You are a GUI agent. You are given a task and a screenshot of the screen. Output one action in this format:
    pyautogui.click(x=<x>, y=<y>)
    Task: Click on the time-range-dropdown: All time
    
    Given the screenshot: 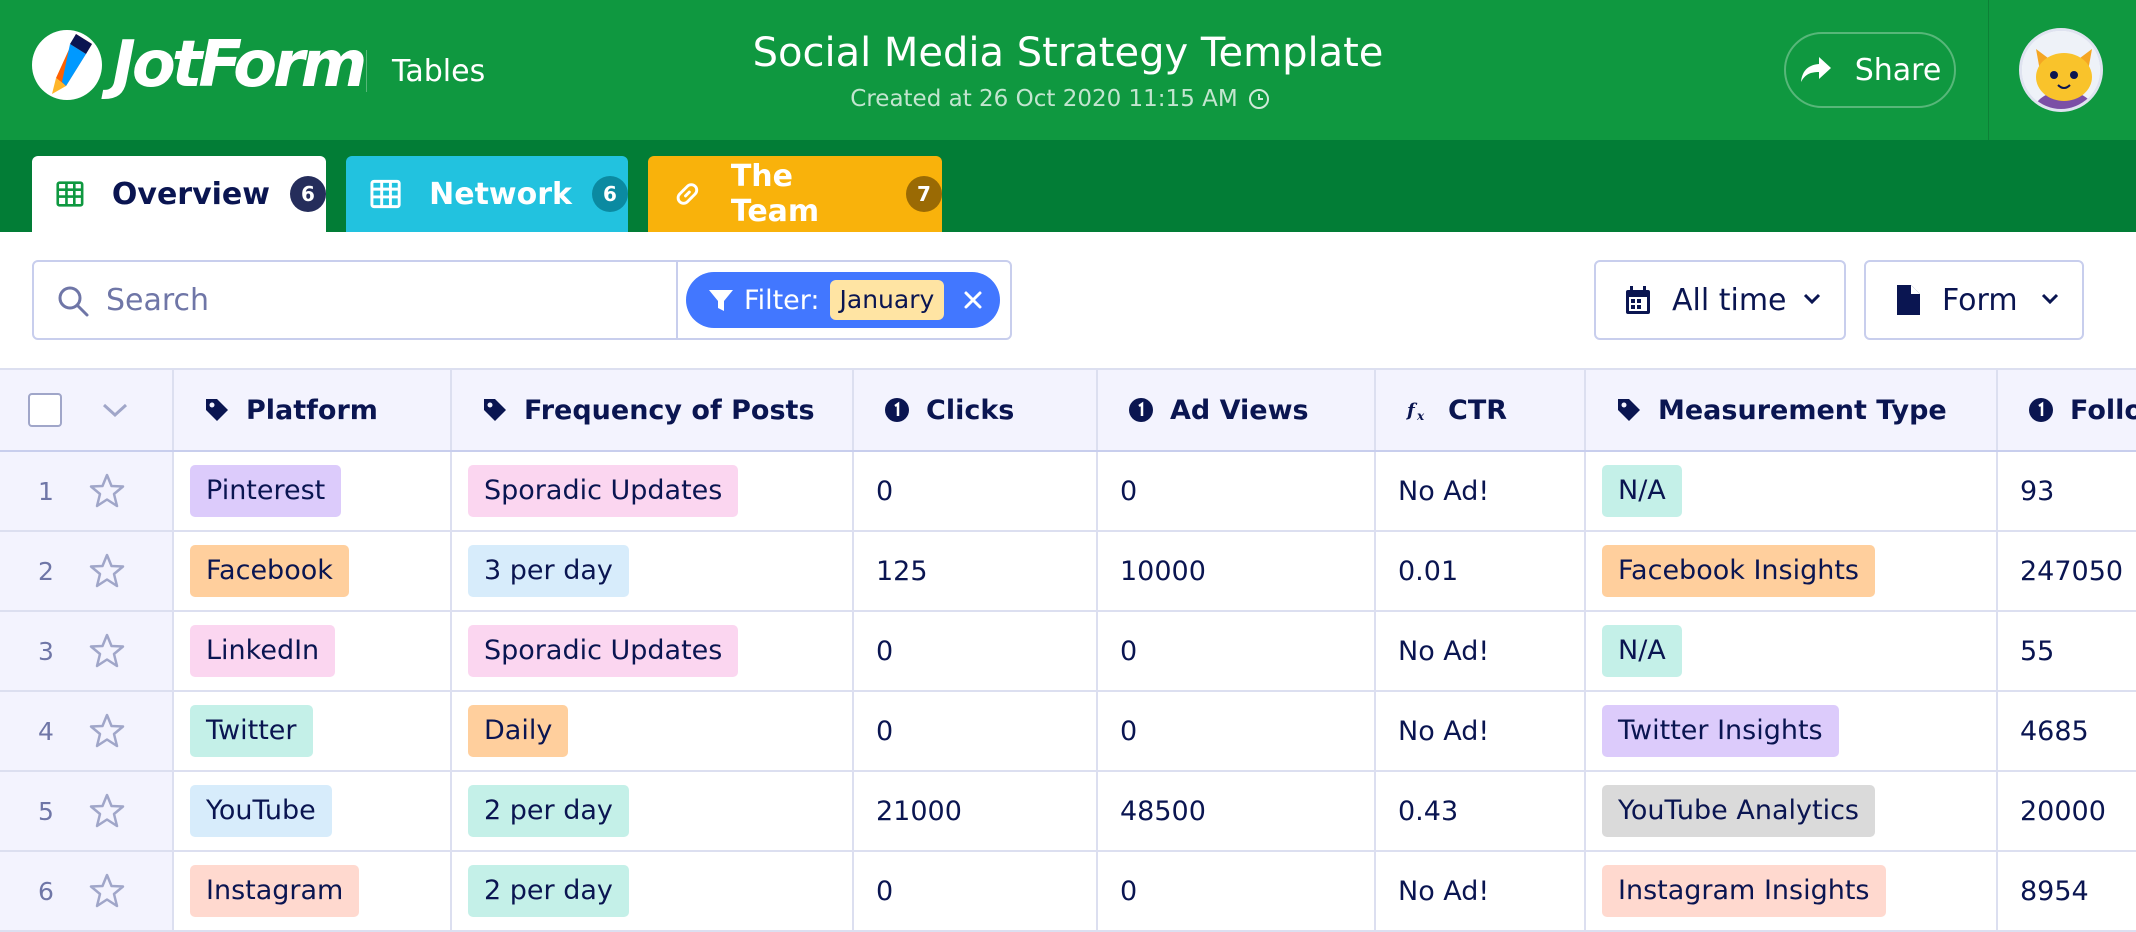 What is the action you would take?
    pyautogui.click(x=1720, y=300)
    